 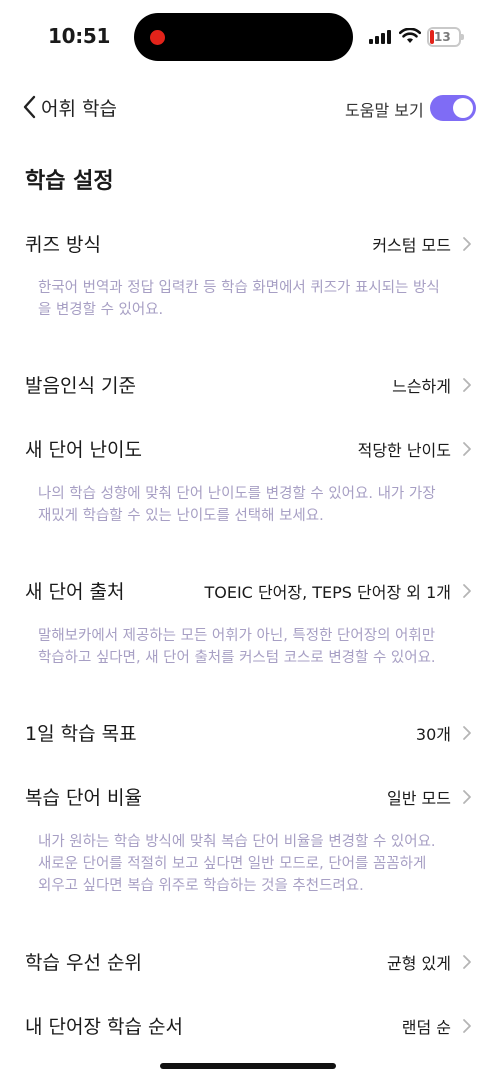 I want to click on setting-value: TOEIC 단어장, TEPS 단어장 외 1개, so click(x=327, y=592).